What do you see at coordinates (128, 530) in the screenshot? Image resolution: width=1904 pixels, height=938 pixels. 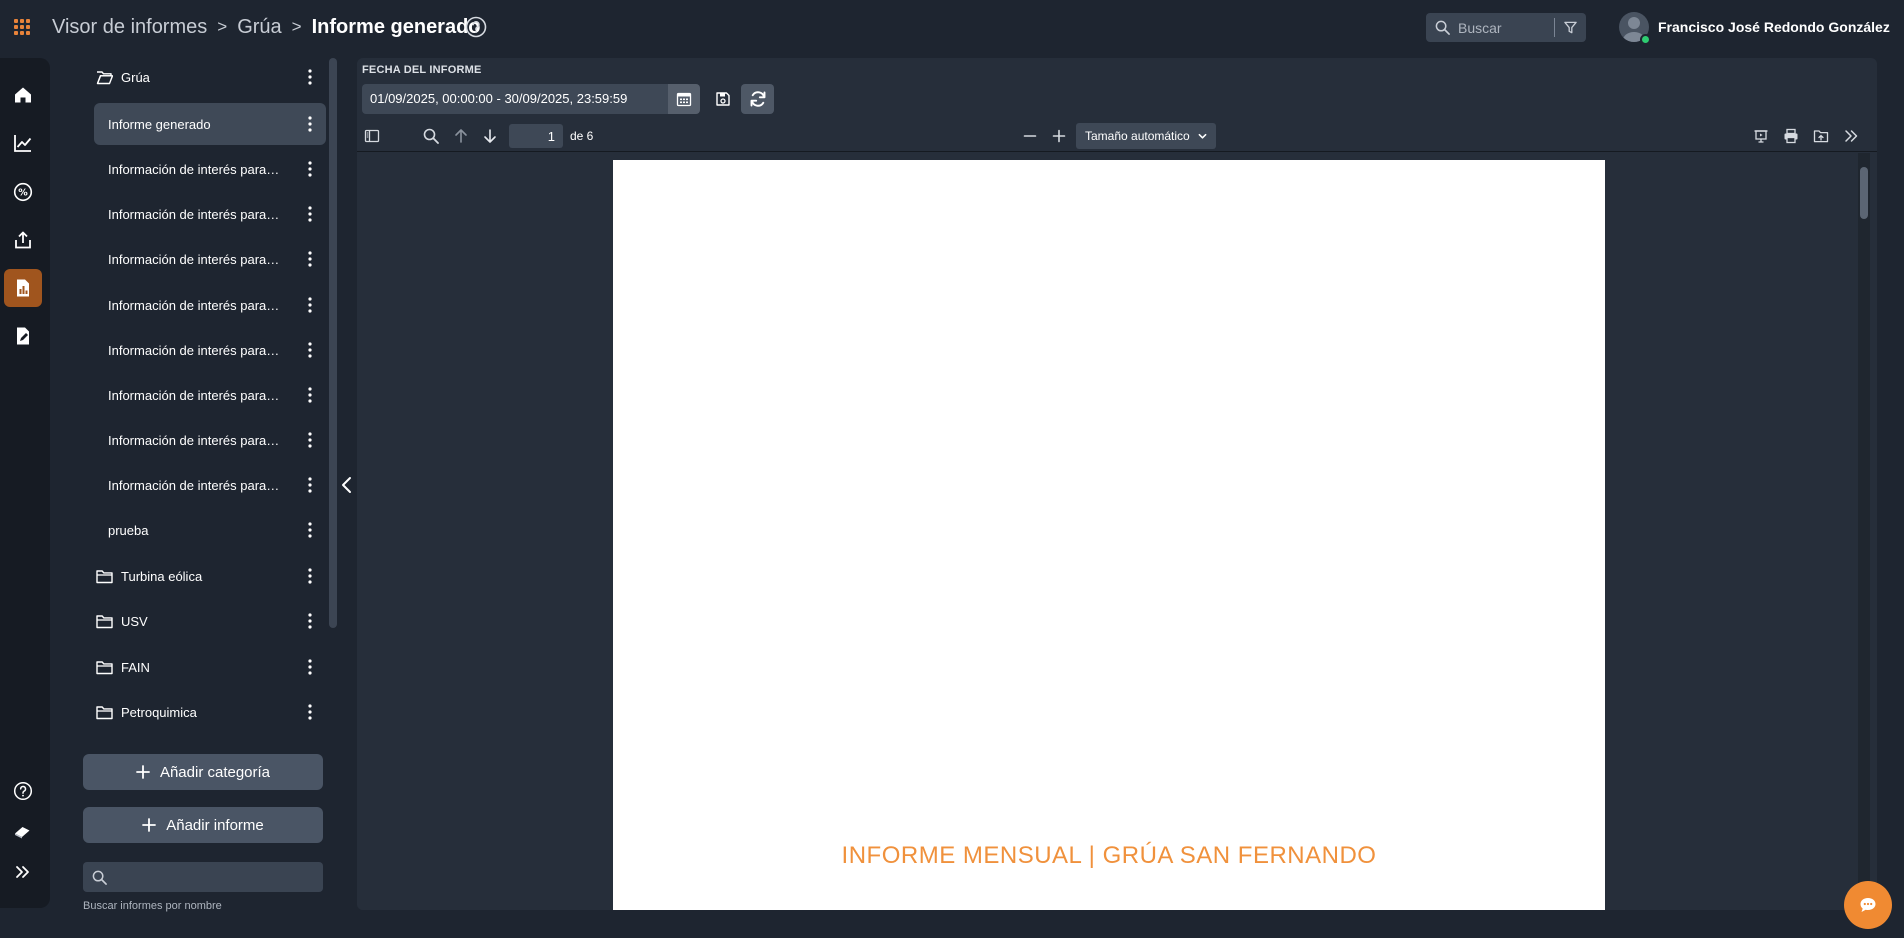 I see `tree-item-label: prueba` at bounding box center [128, 530].